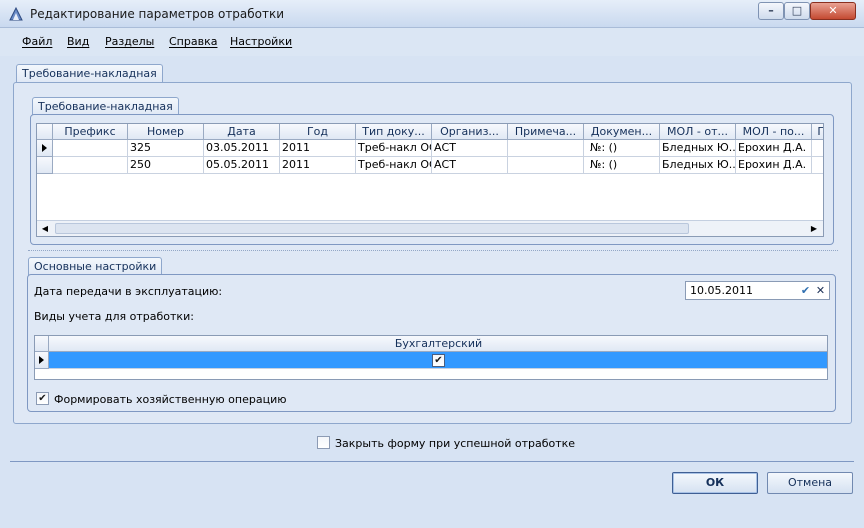  What do you see at coordinates (261, 41) in the screenshot?
I see `menu-settings: Настройки` at bounding box center [261, 41].